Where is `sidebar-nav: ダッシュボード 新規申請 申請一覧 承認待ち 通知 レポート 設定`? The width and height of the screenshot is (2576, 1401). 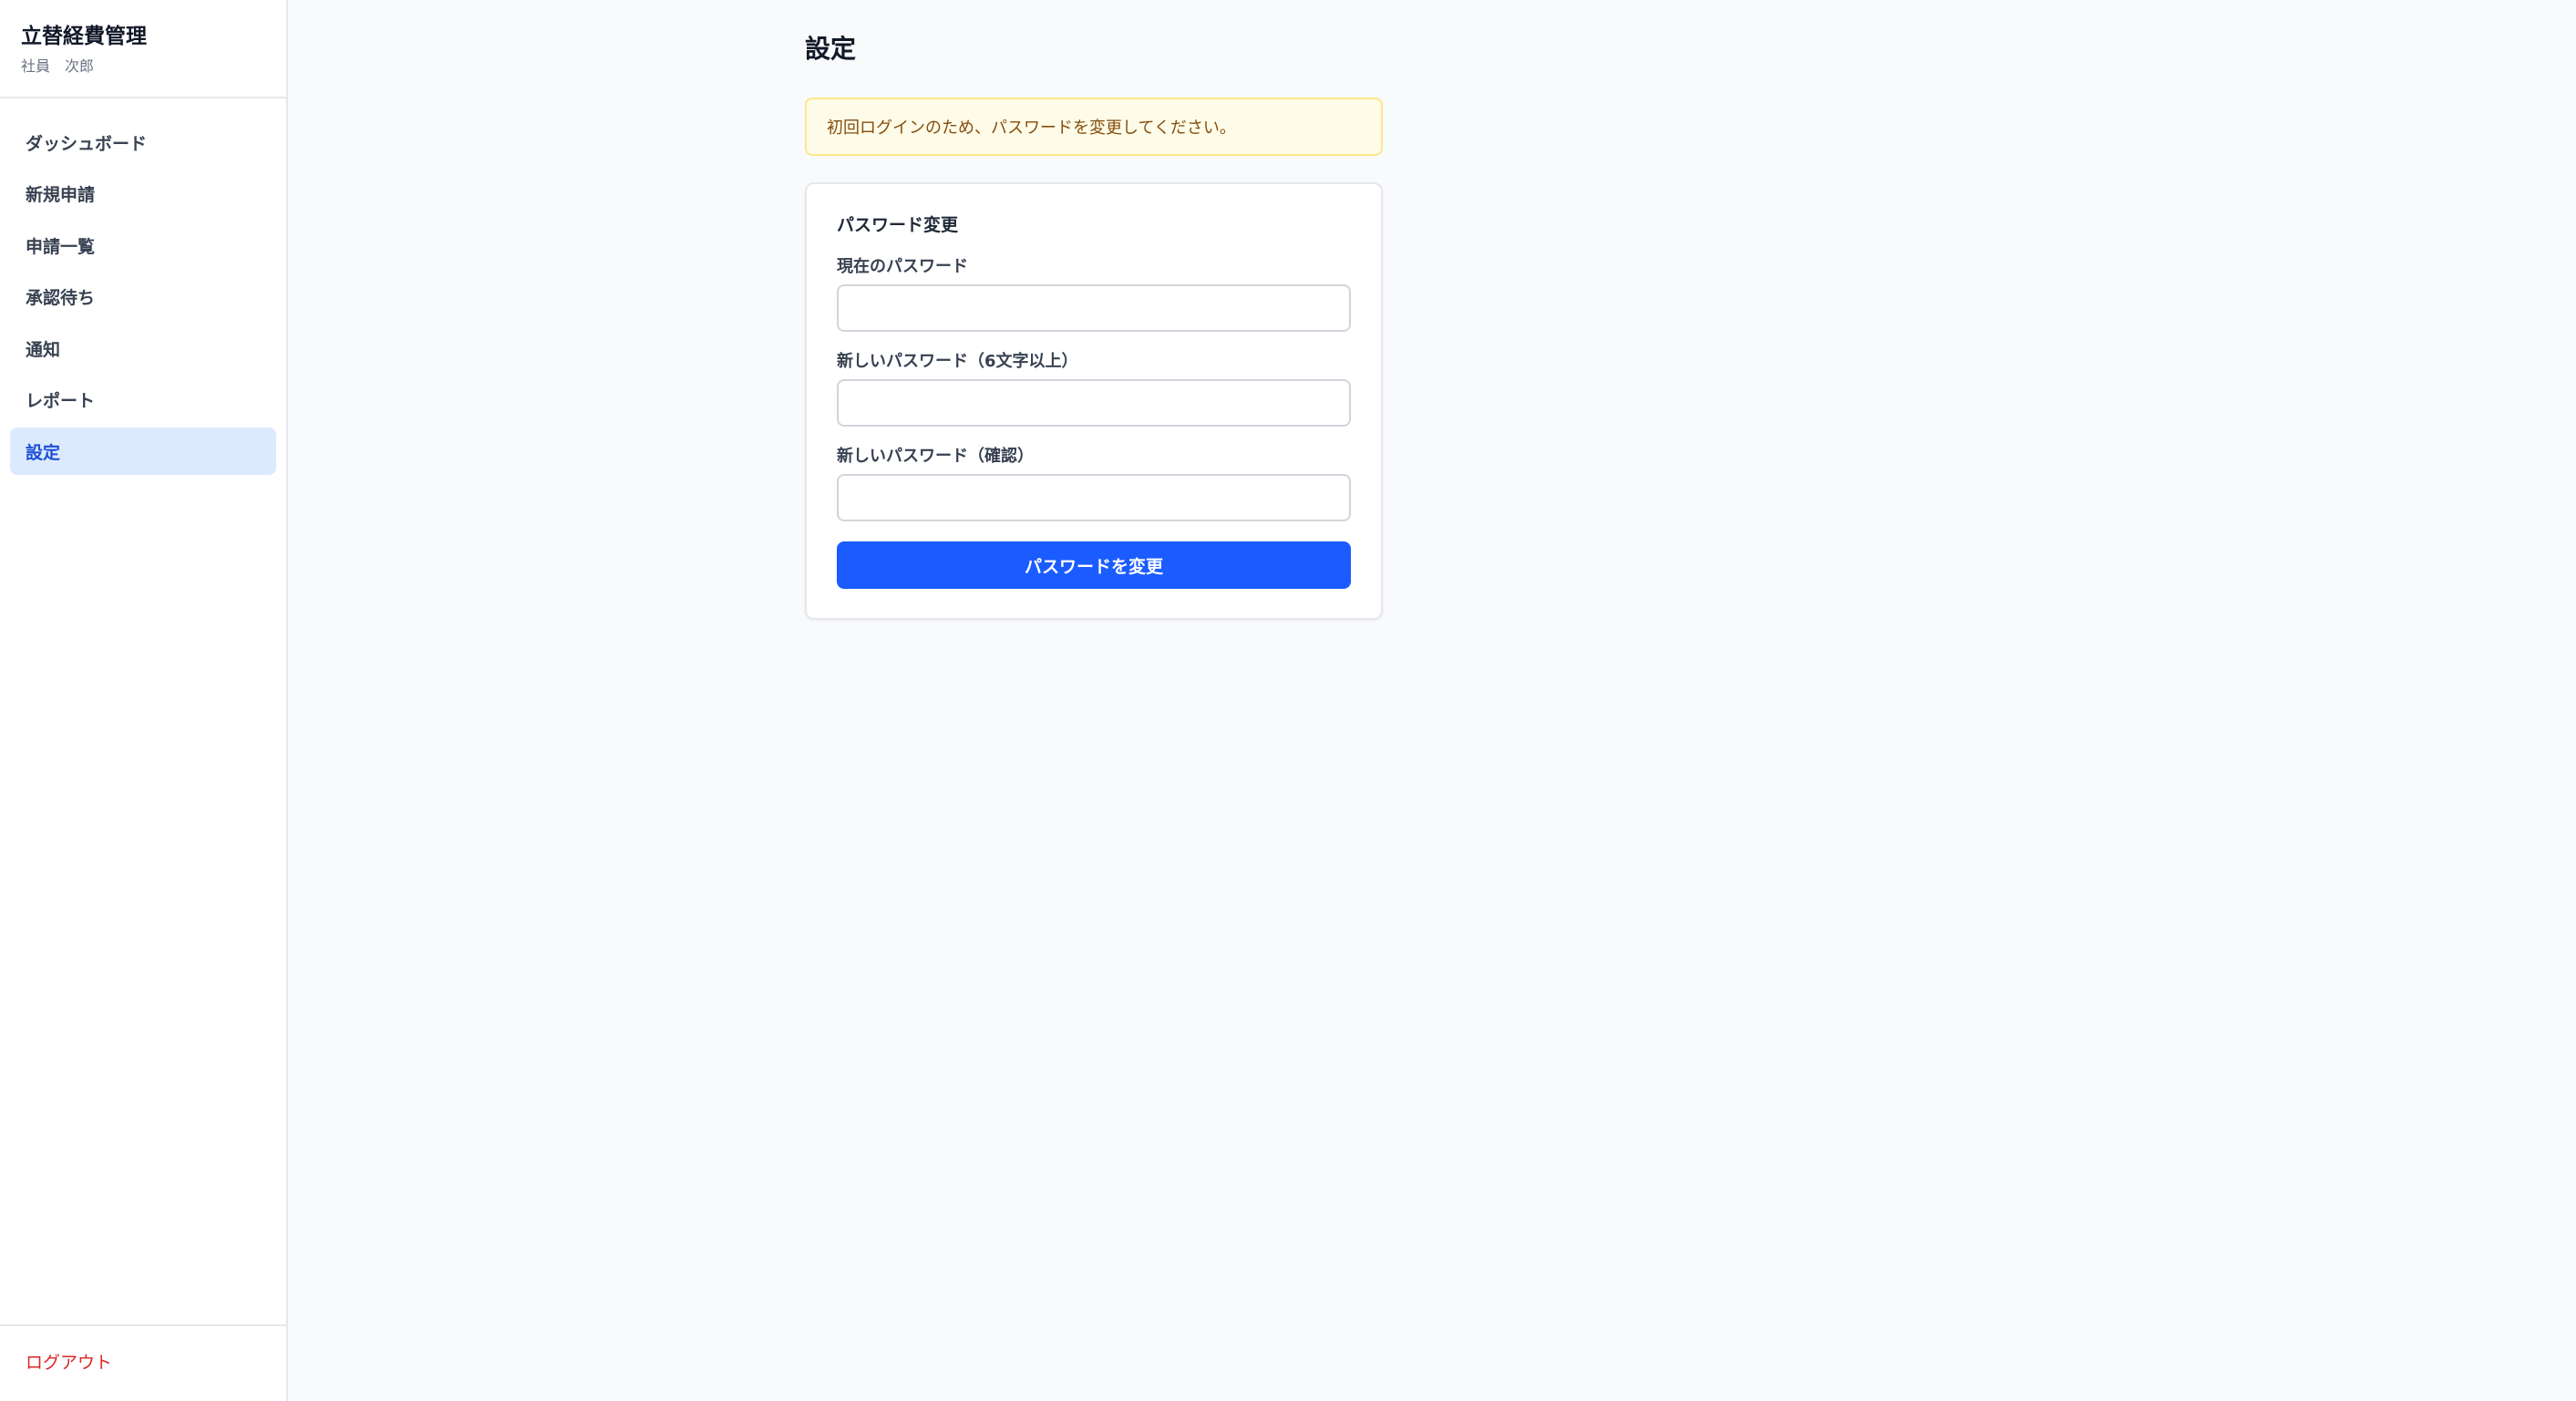 sidebar-nav: ダッシュボード 新規申請 申請一覧 承認待ち 通知 レポート 設定 is located at coordinates (143, 711).